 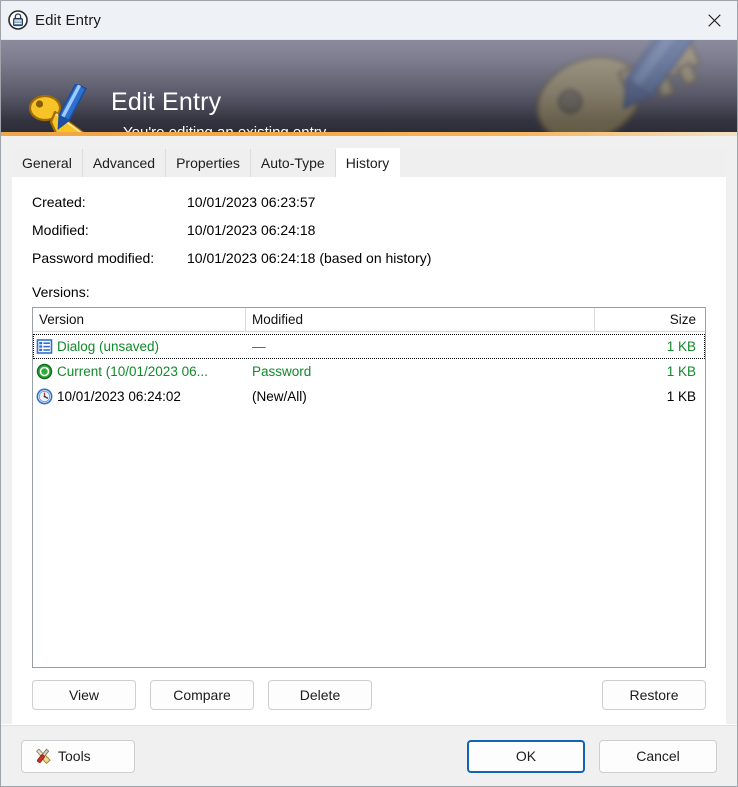 I want to click on tab-advanced-label: Advanced, so click(x=124, y=163).